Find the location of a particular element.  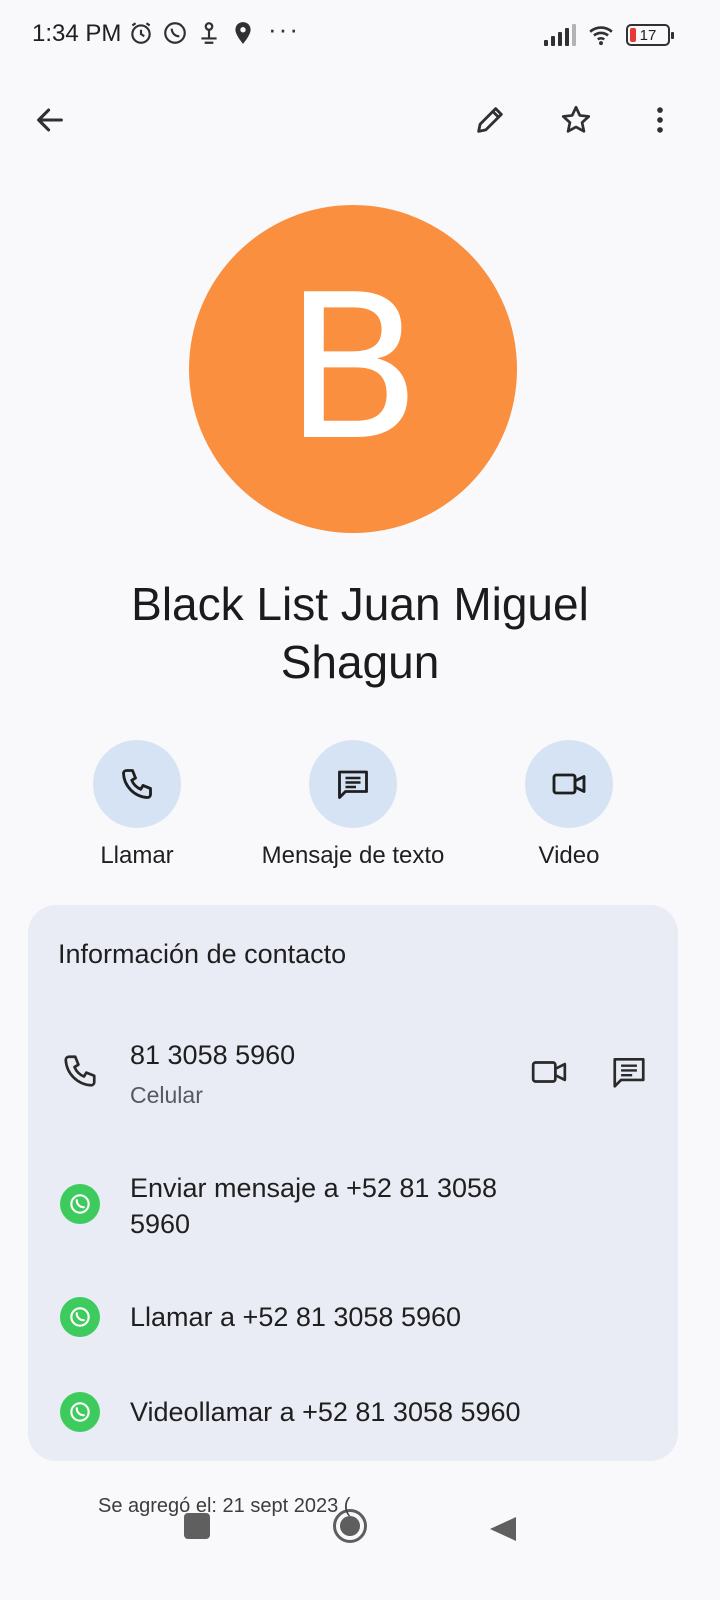

status-bar: 1:34 PM ··· 17 is located at coordinates (360, 35).